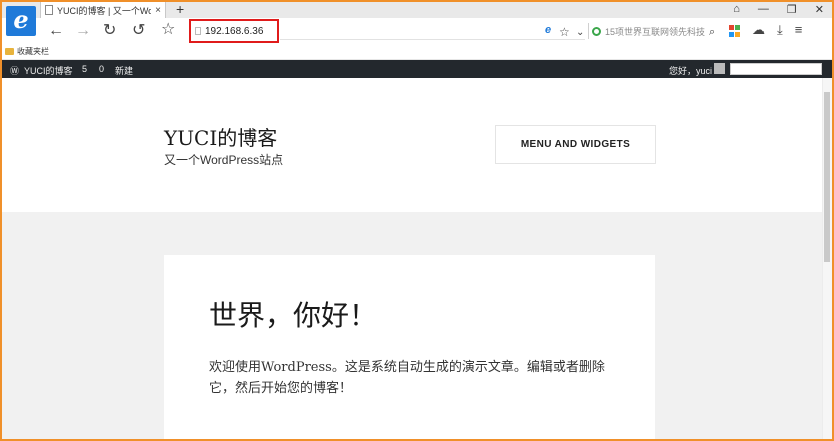 The width and height of the screenshot is (834, 441). What do you see at coordinates (736, 9) in the screenshot?
I see `skin-icon: ⌂` at bounding box center [736, 9].